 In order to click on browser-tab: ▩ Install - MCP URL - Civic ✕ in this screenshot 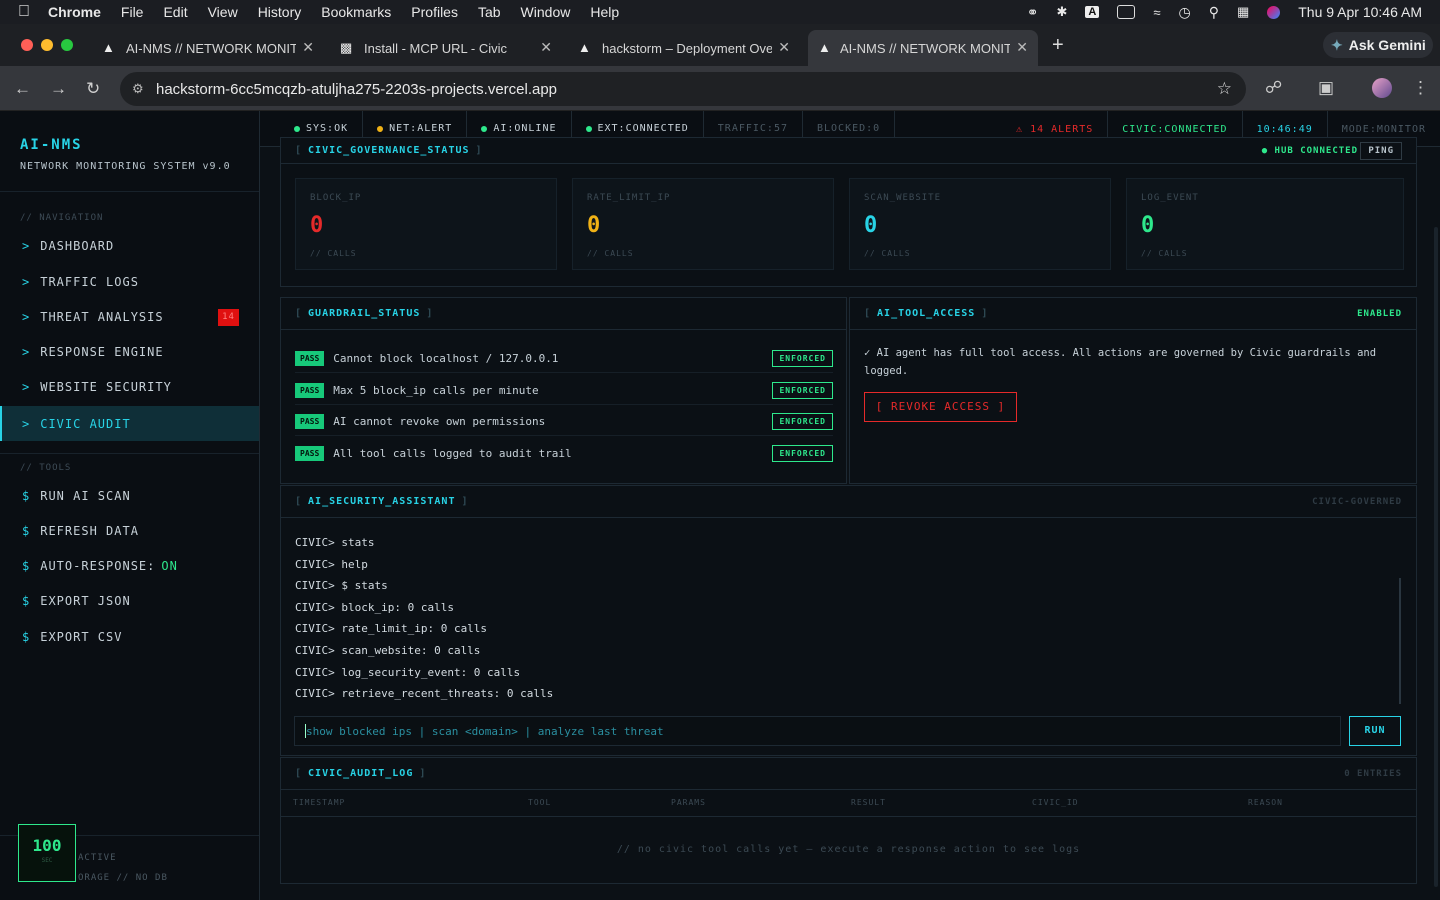, I will do `click(451, 48)`.